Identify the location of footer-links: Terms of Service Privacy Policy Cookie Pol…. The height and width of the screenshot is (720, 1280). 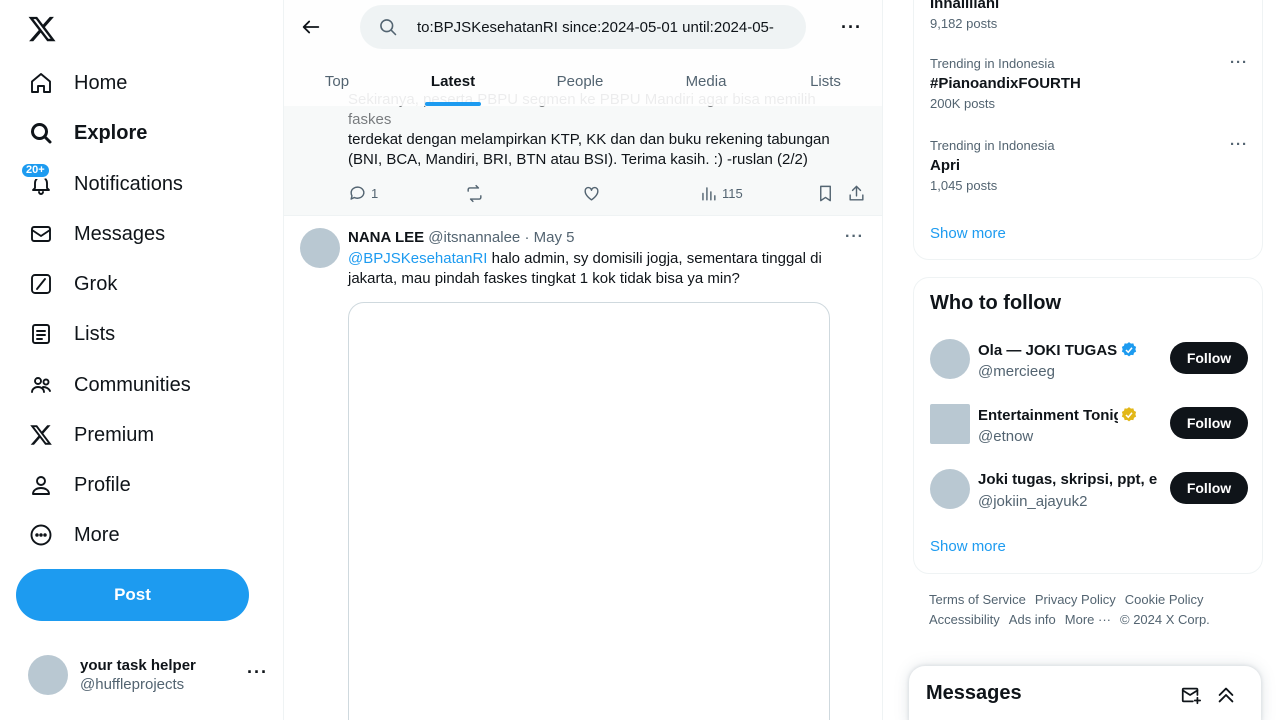
(1089, 610).